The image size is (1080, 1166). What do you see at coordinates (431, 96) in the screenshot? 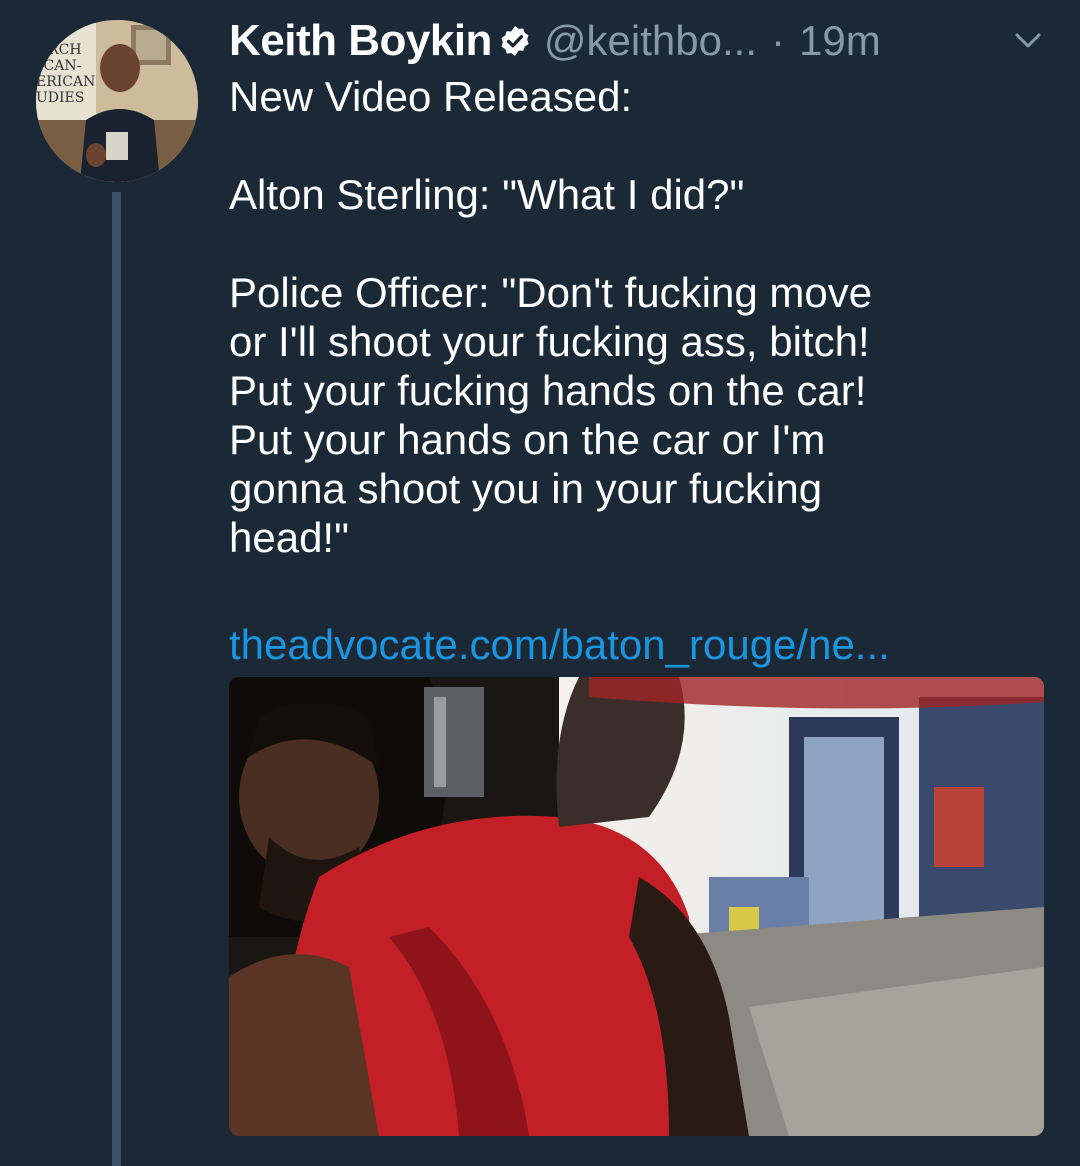
I see `tweet-text-line: New Video Released:` at bounding box center [431, 96].